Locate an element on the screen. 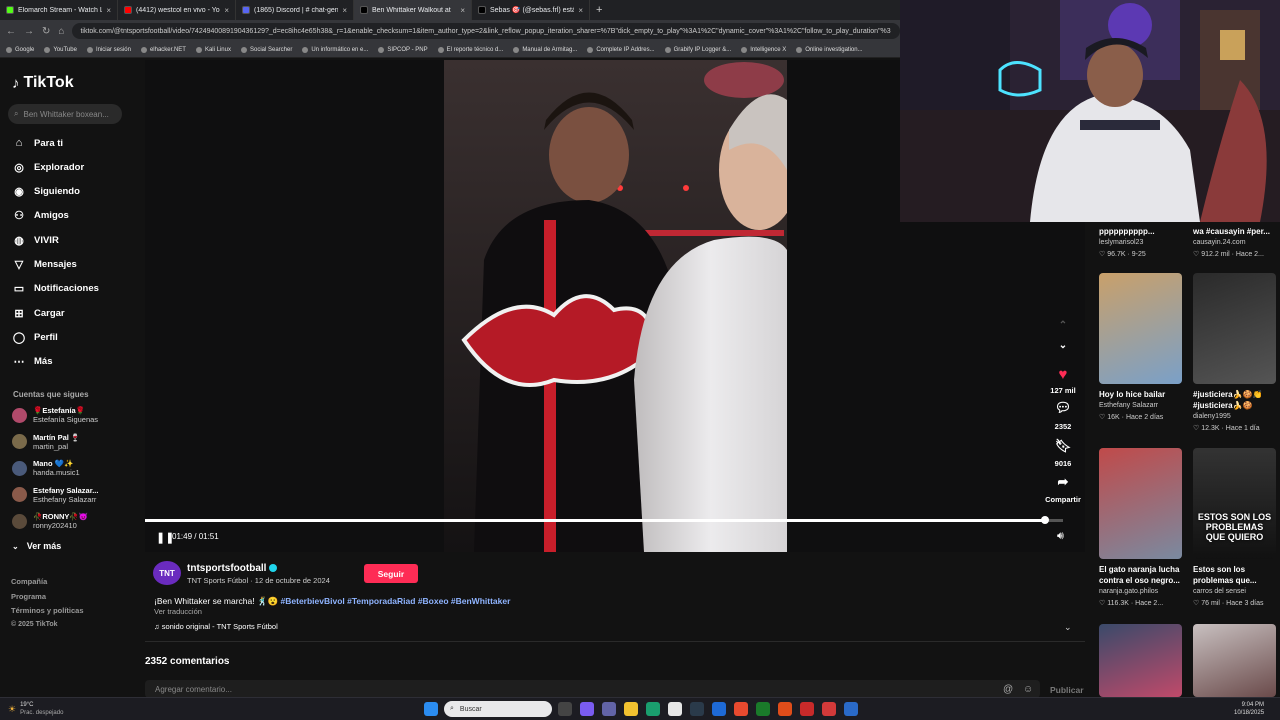 This screenshot has width=1280, height=720. bookmark-item: Kali Linux is located at coordinates (213, 49).